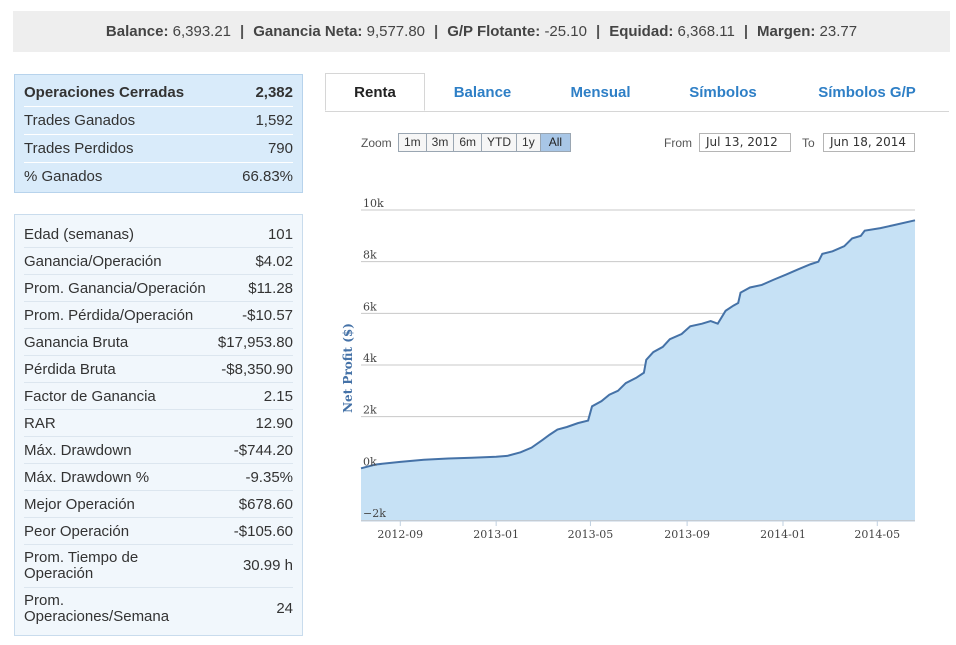 Image resolution: width=956 pixels, height=645 pixels. I want to click on stat-value: -$105.60, so click(263, 531).